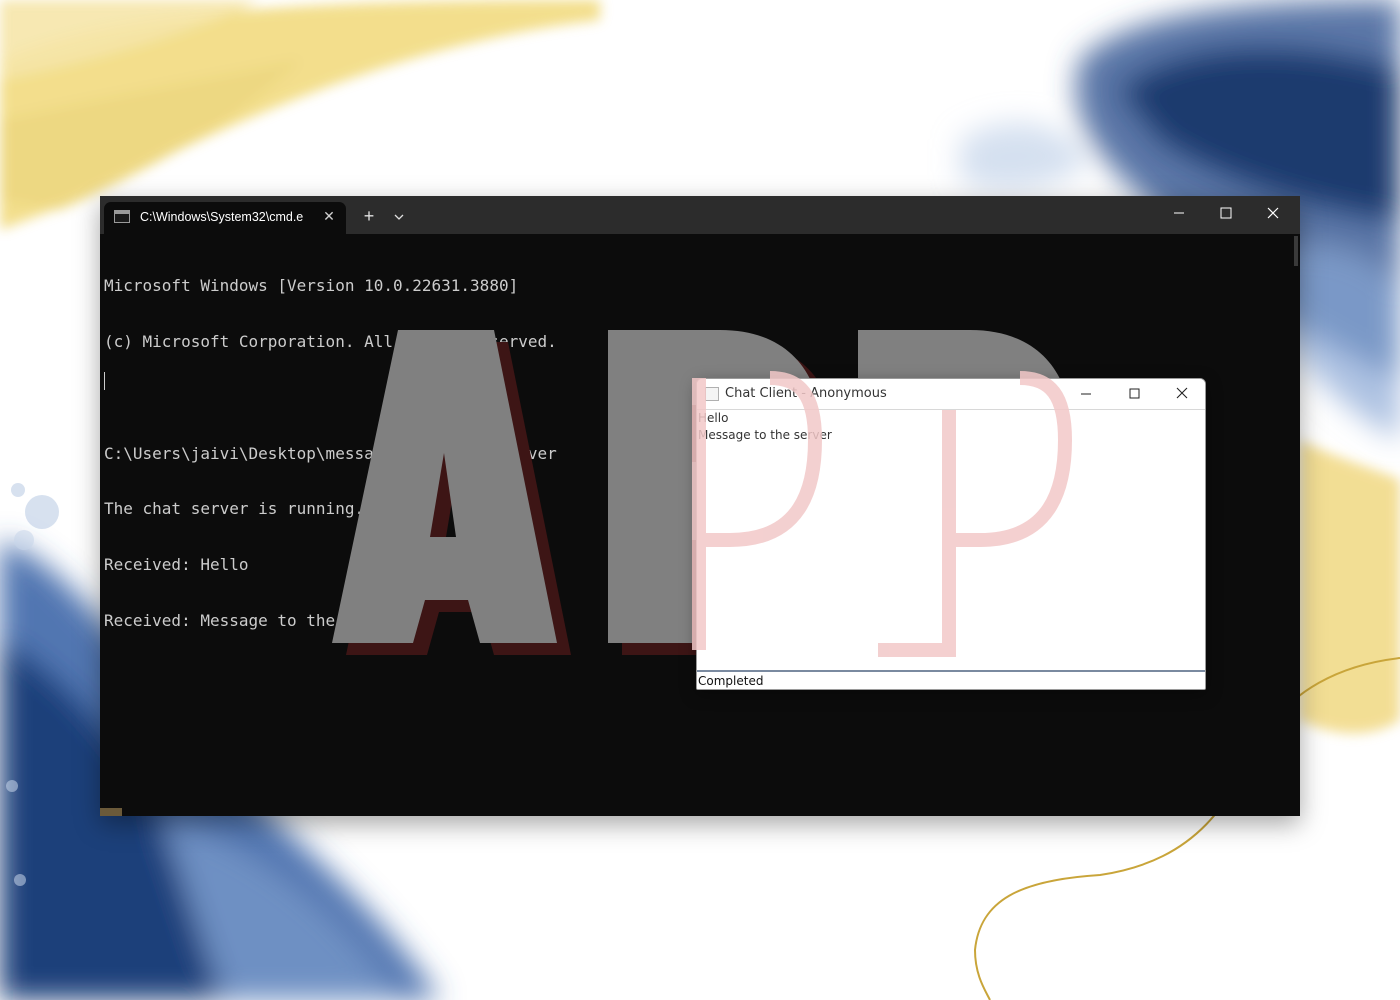  What do you see at coordinates (951, 394) in the screenshot?
I see `chat-titlebar: Chat Client - Anonymous` at bounding box center [951, 394].